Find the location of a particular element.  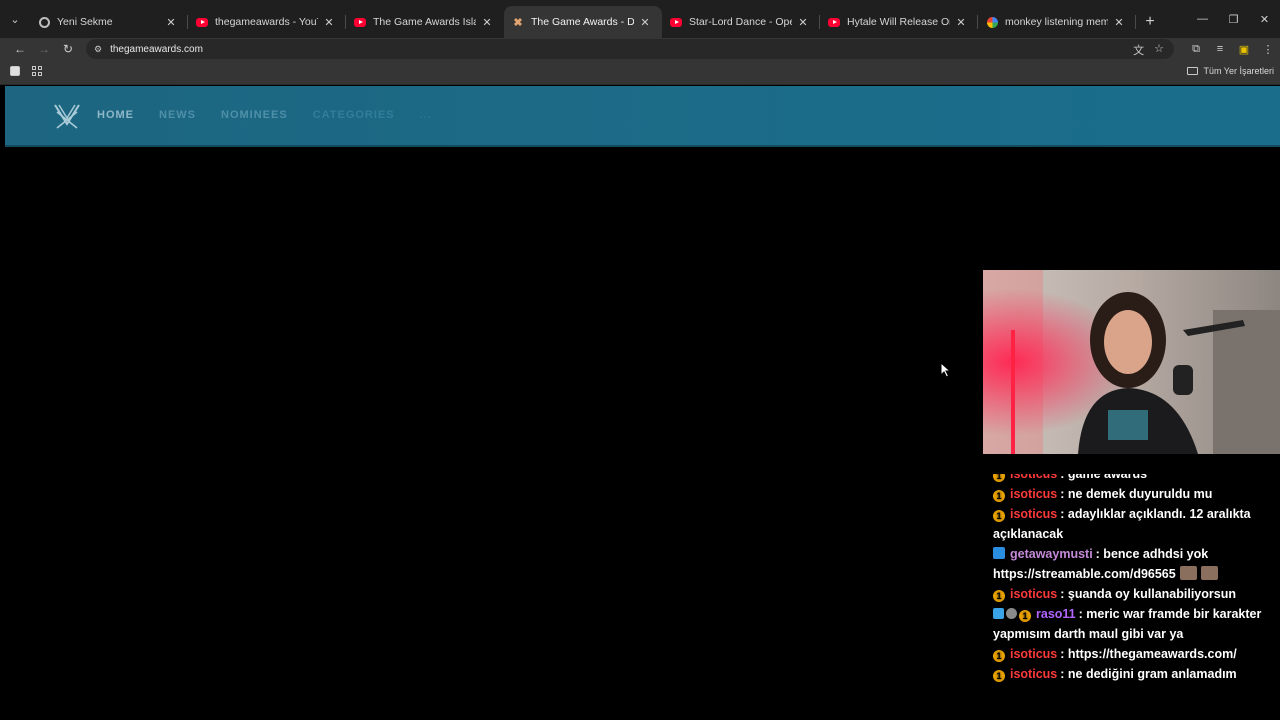

restore-button: ❐ is located at coordinates (1233, 19).